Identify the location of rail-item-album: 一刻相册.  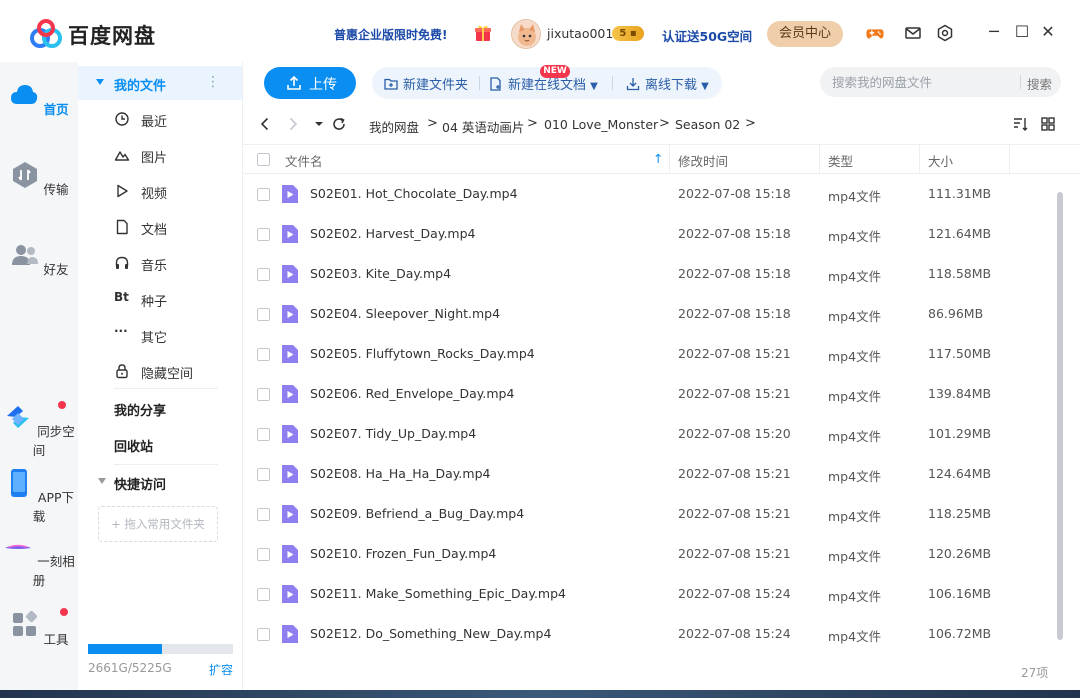
(39, 560).